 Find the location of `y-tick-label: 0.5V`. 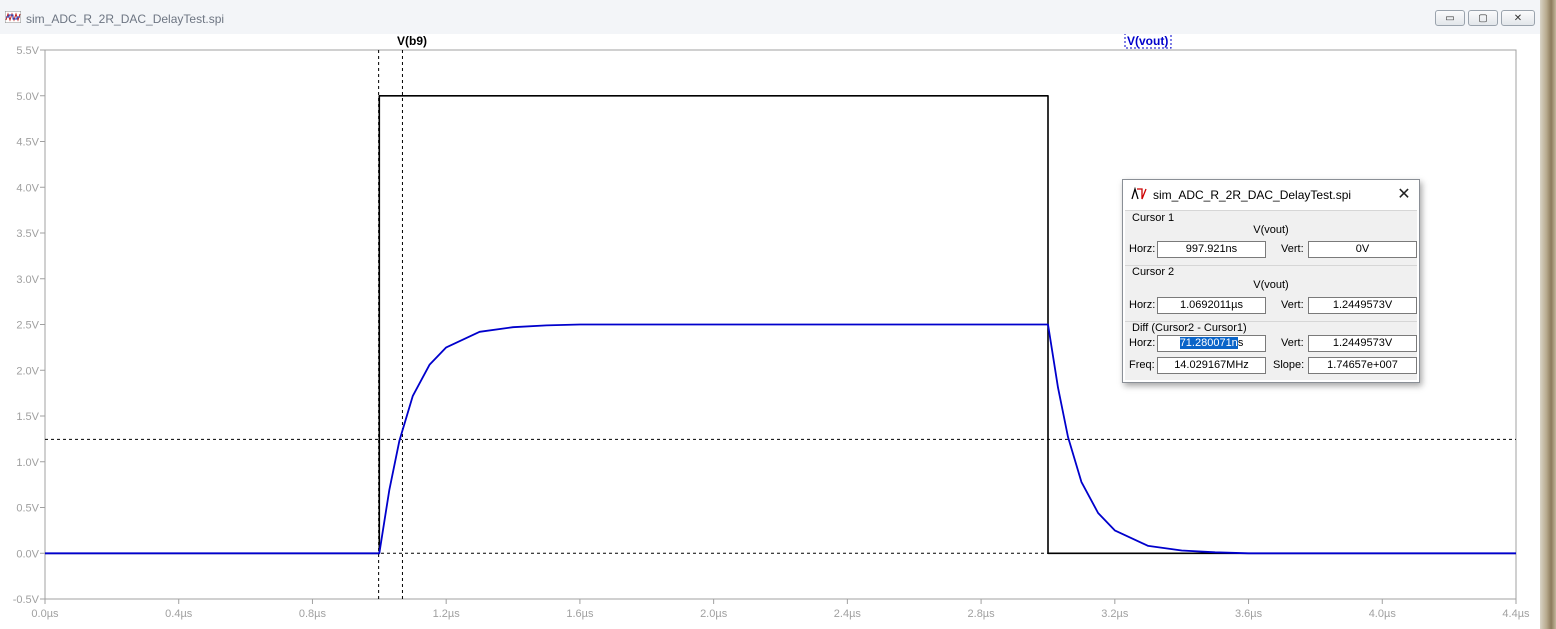

y-tick-label: 0.5V is located at coordinates (27, 509).